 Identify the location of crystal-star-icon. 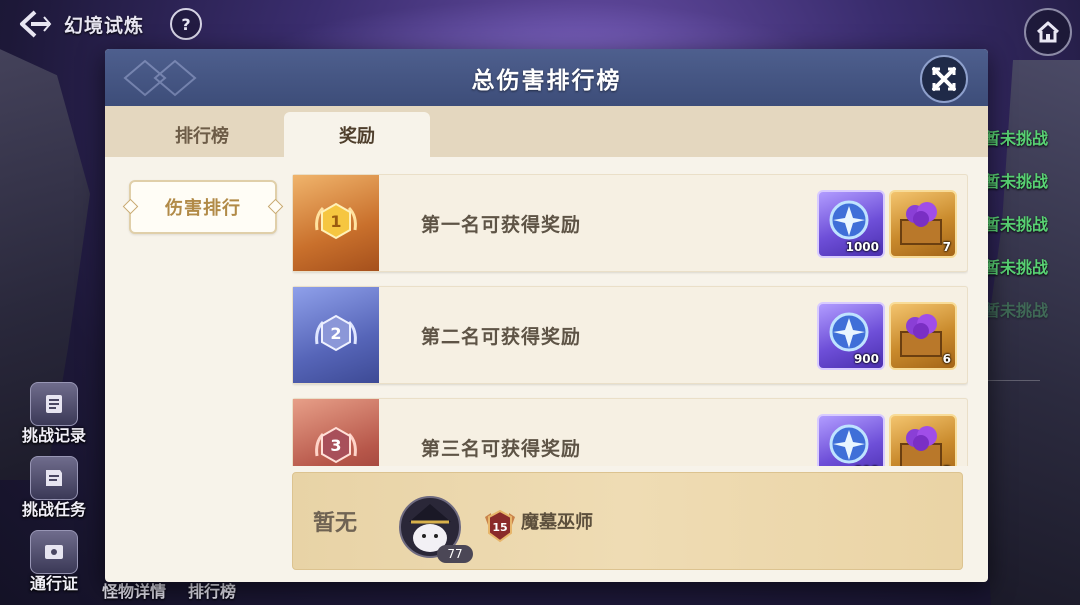
(849, 444).